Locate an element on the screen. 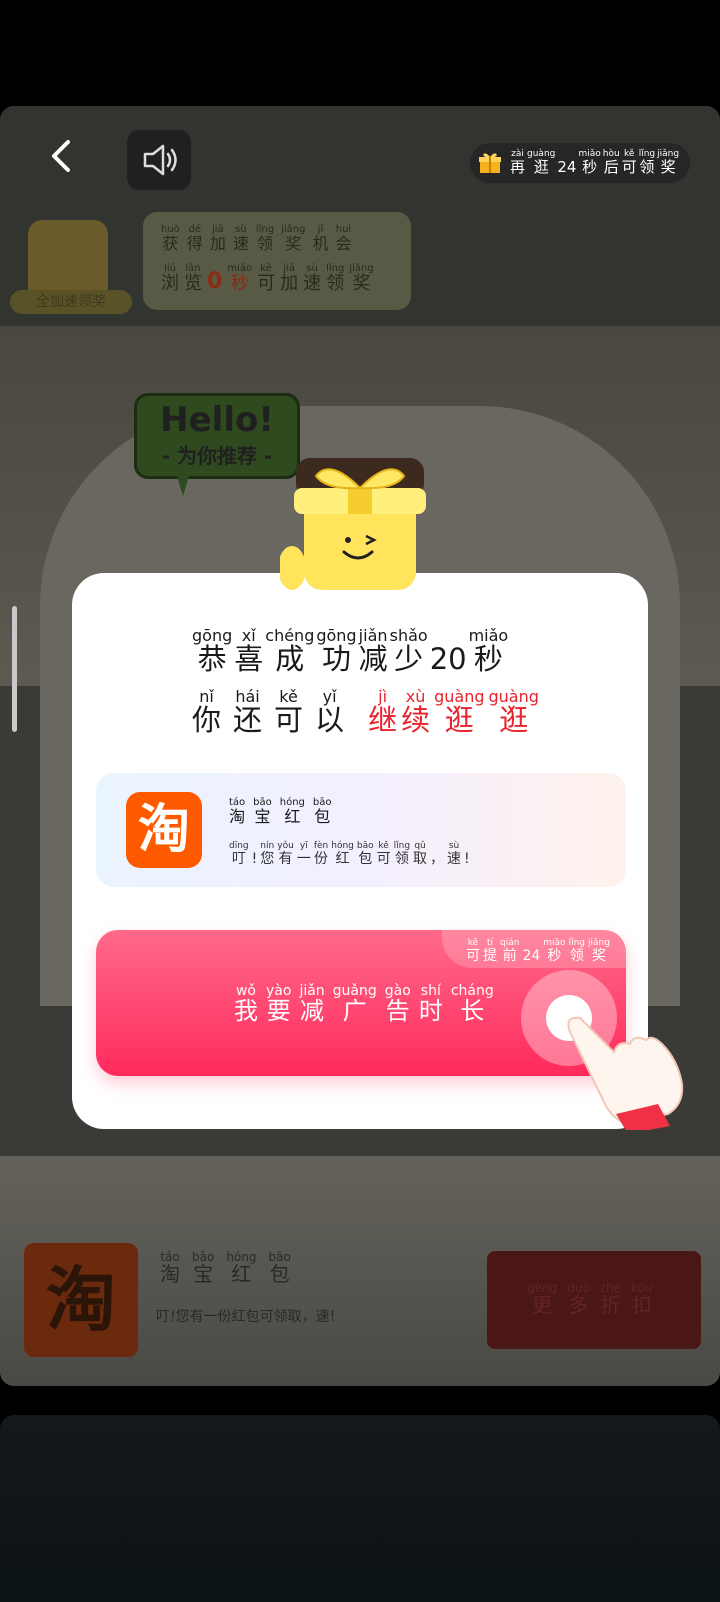  taobao-desc-hanzi: 包 is located at coordinates (365, 859).